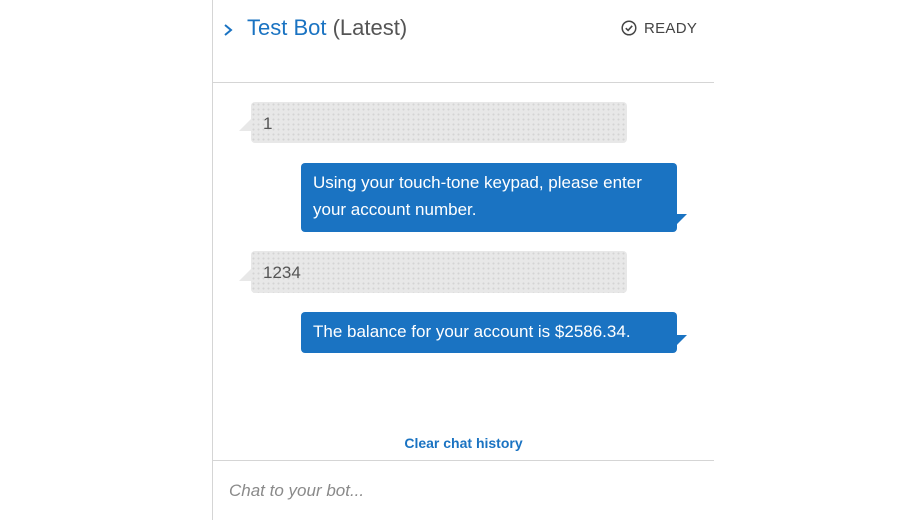 The image size is (924, 520). What do you see at coordinates (287, 27) in the screenshot?
I see `bot-name: Test Bot` at bounding box center [287, 27].